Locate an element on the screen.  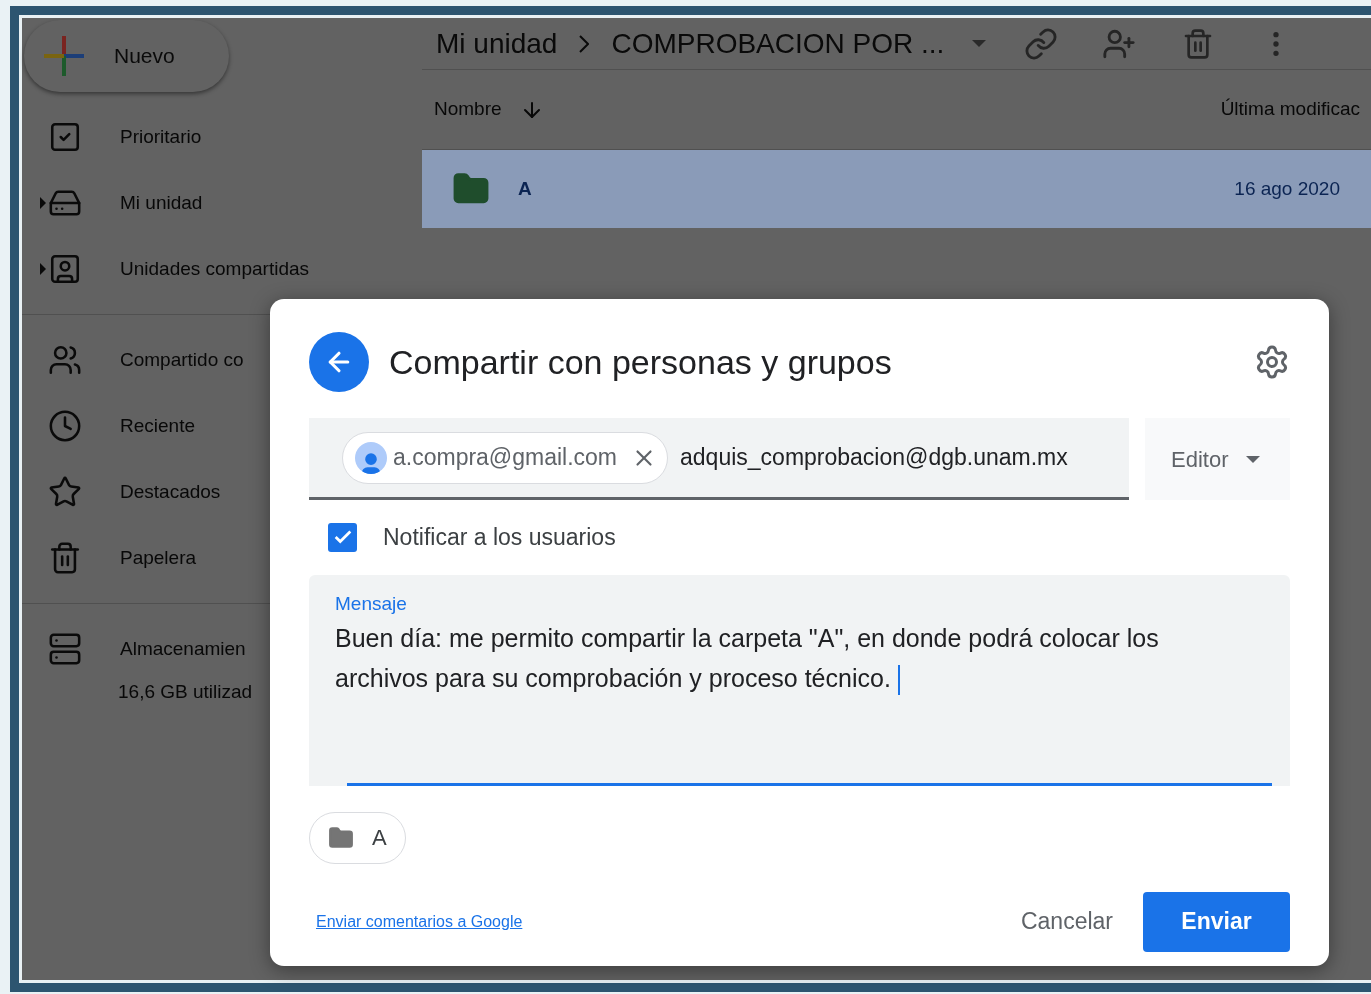
modified-date: 16 ago 2020 is located at coordinates (1287, 188).